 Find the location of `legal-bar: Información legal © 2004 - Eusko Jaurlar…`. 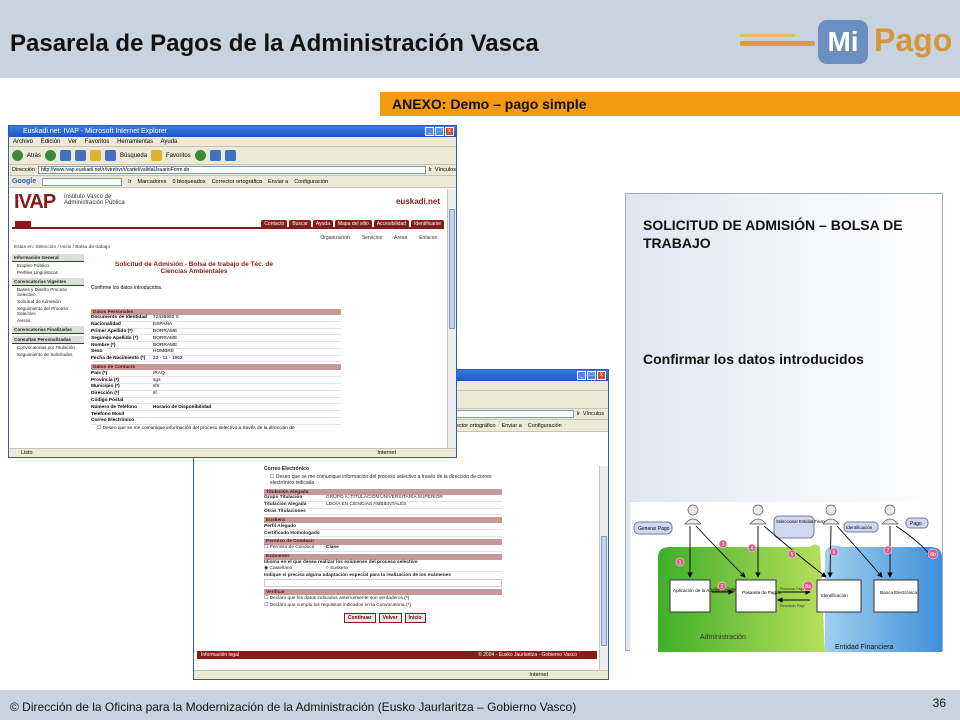

legal-bar: Información legal © 2004 - Eusko Jaurlar… is located at coordinates (397, 655).